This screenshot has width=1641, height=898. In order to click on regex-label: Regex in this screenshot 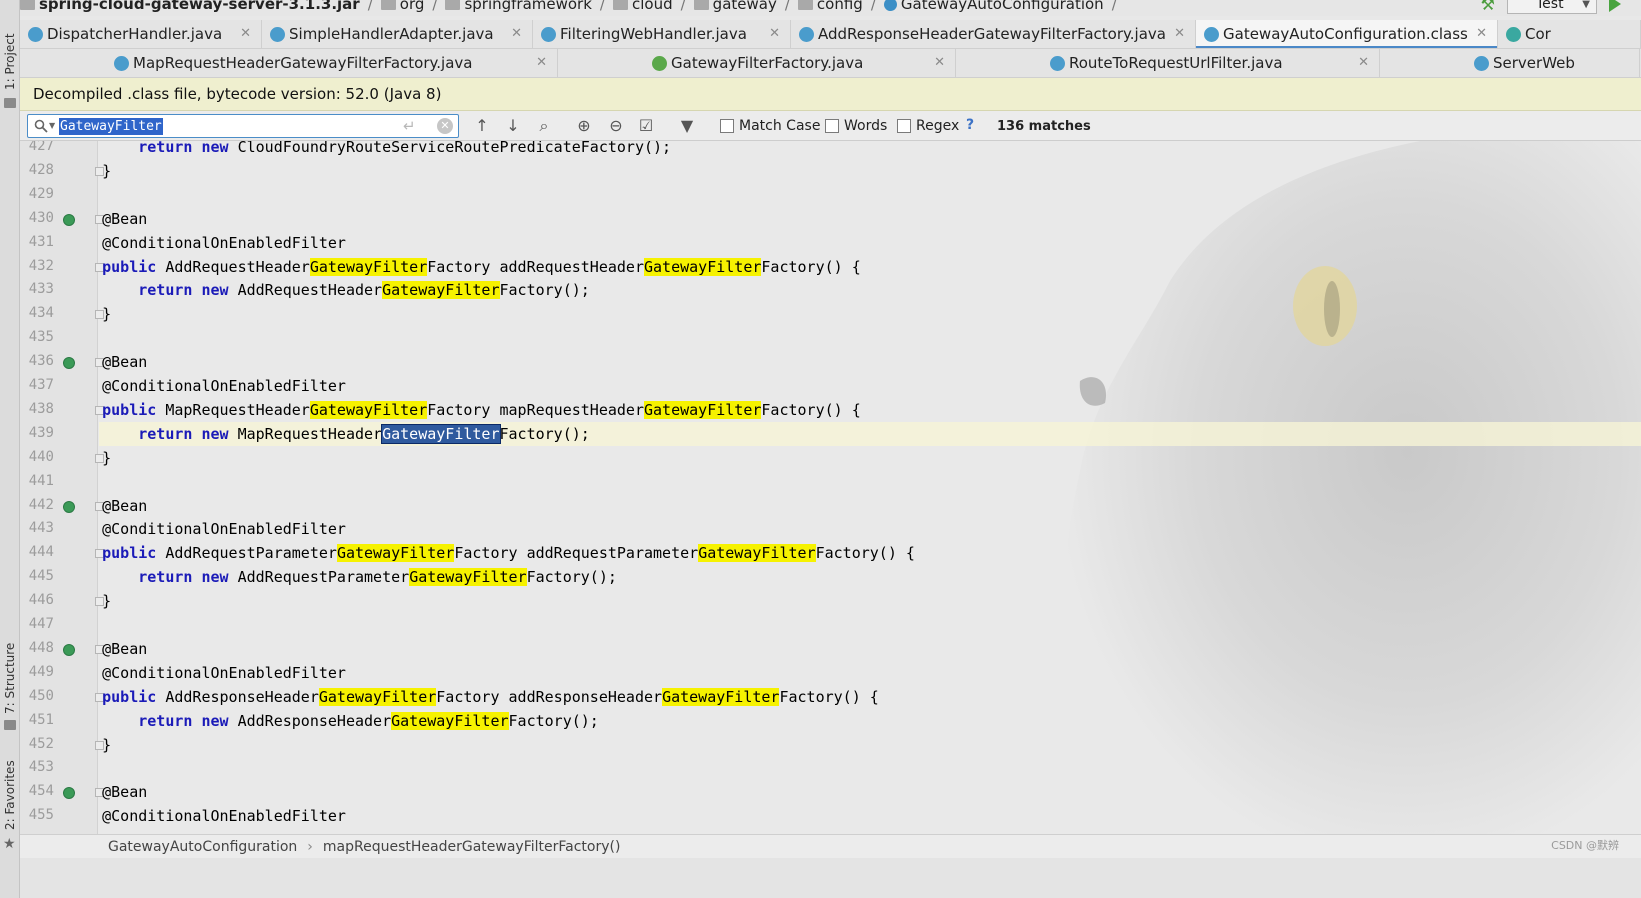, I will do `click(938, 126)`.